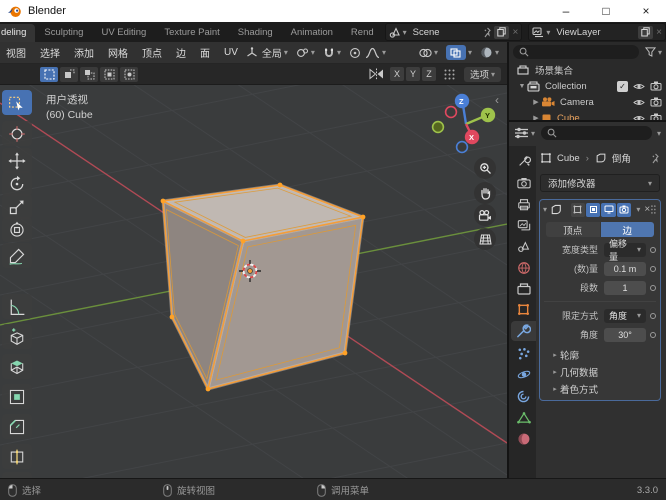 This screenshot has height=500, width=666. I want to click on pivot-point-dropdown: ▾, so click(305, 53).